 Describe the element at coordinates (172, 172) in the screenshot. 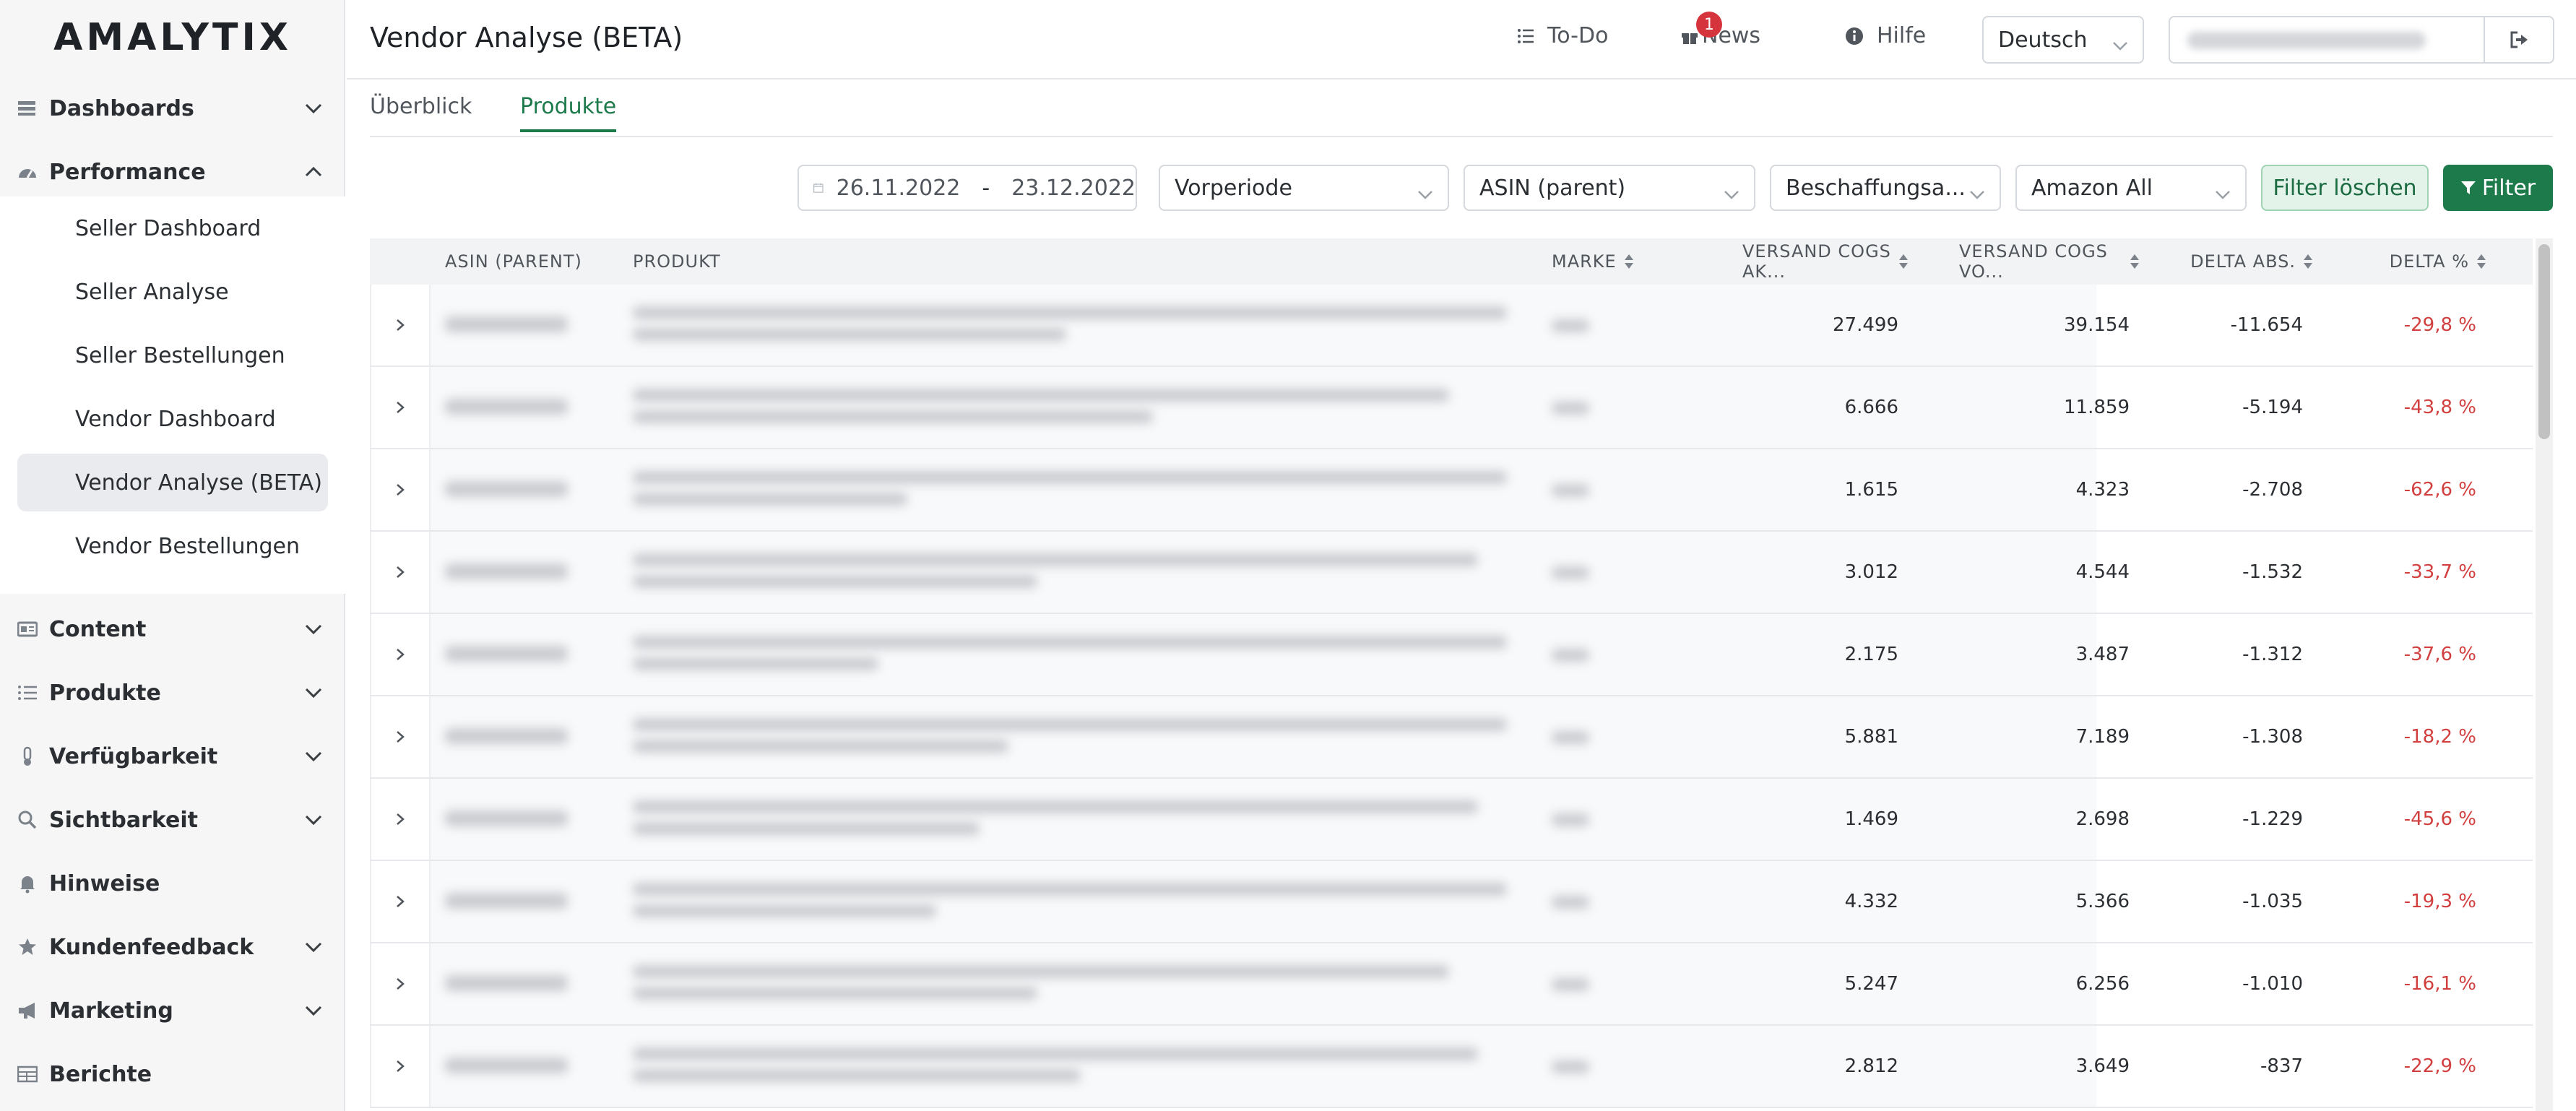

I see `sidebar-group-performance: Performance` at that location.